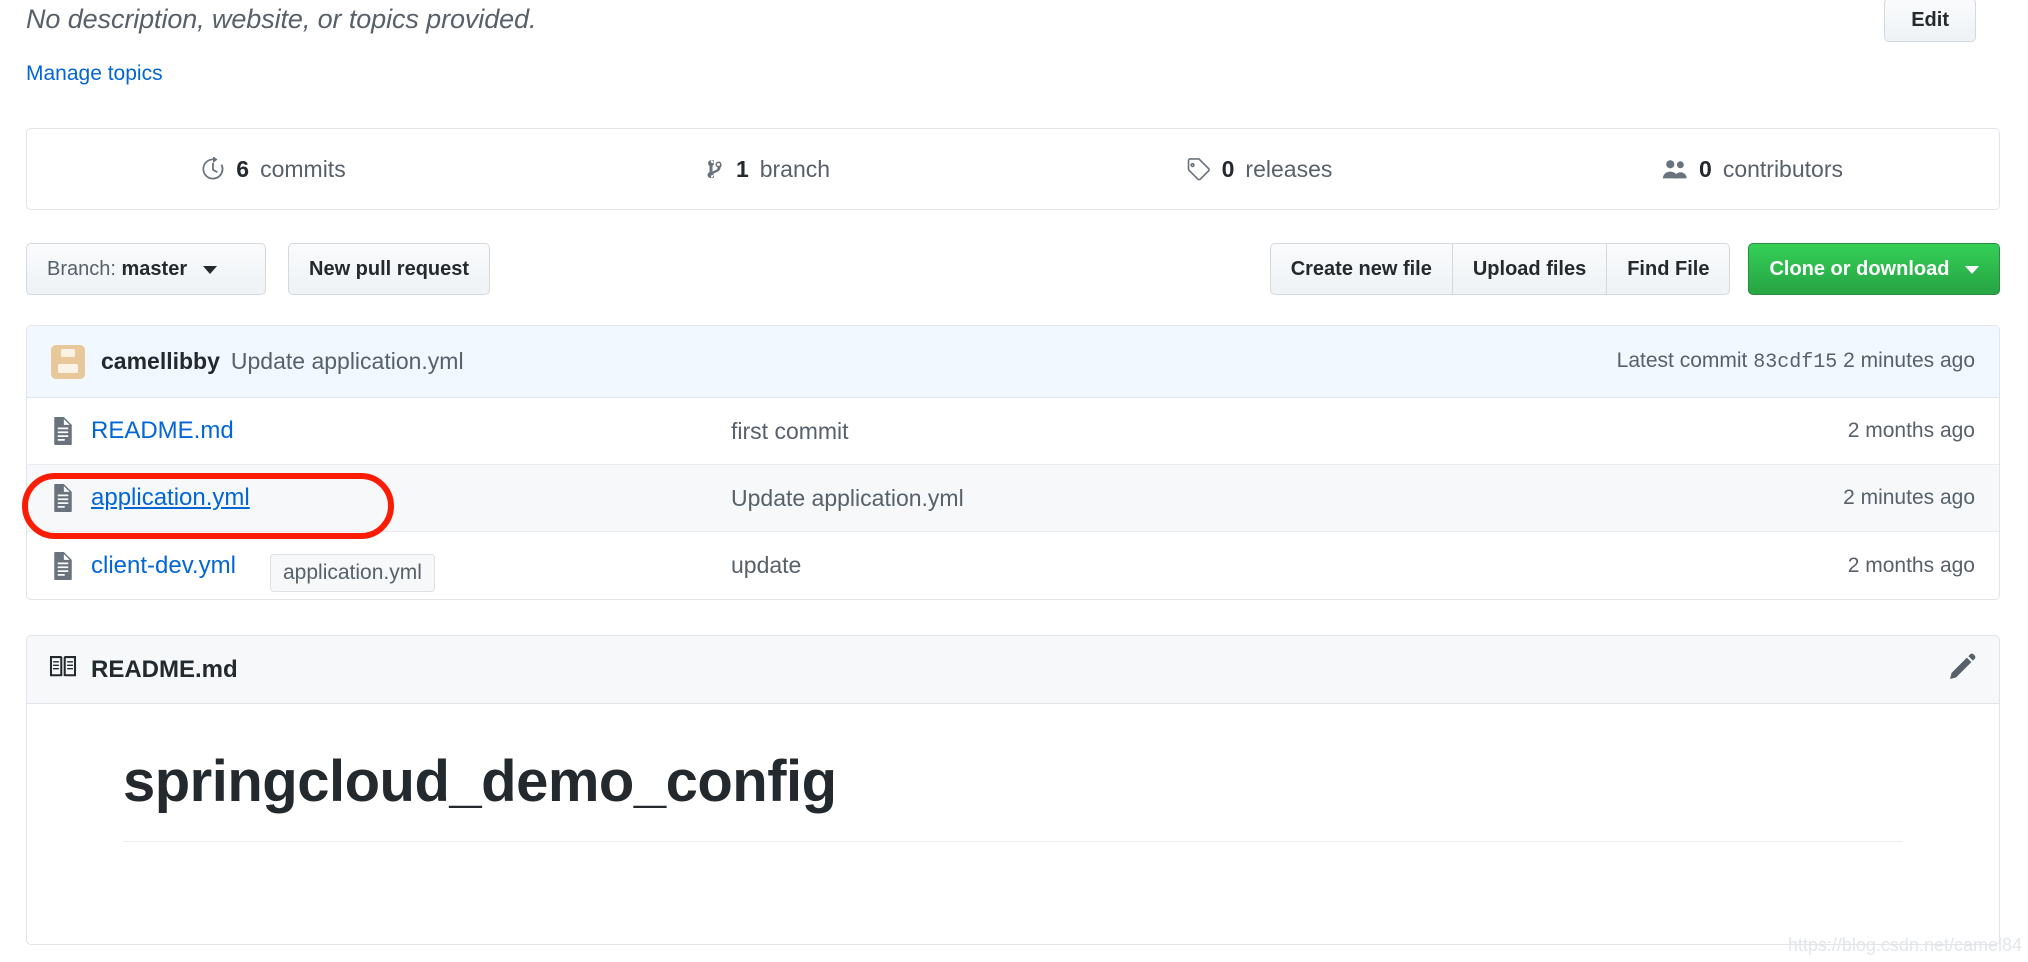 This screenshot has height=962, width=2028. What do you see at coordinates (1287, 498) in the screenshot?
I see `file-commit-message: Update application.yml` at bounding box center [1287, 498].